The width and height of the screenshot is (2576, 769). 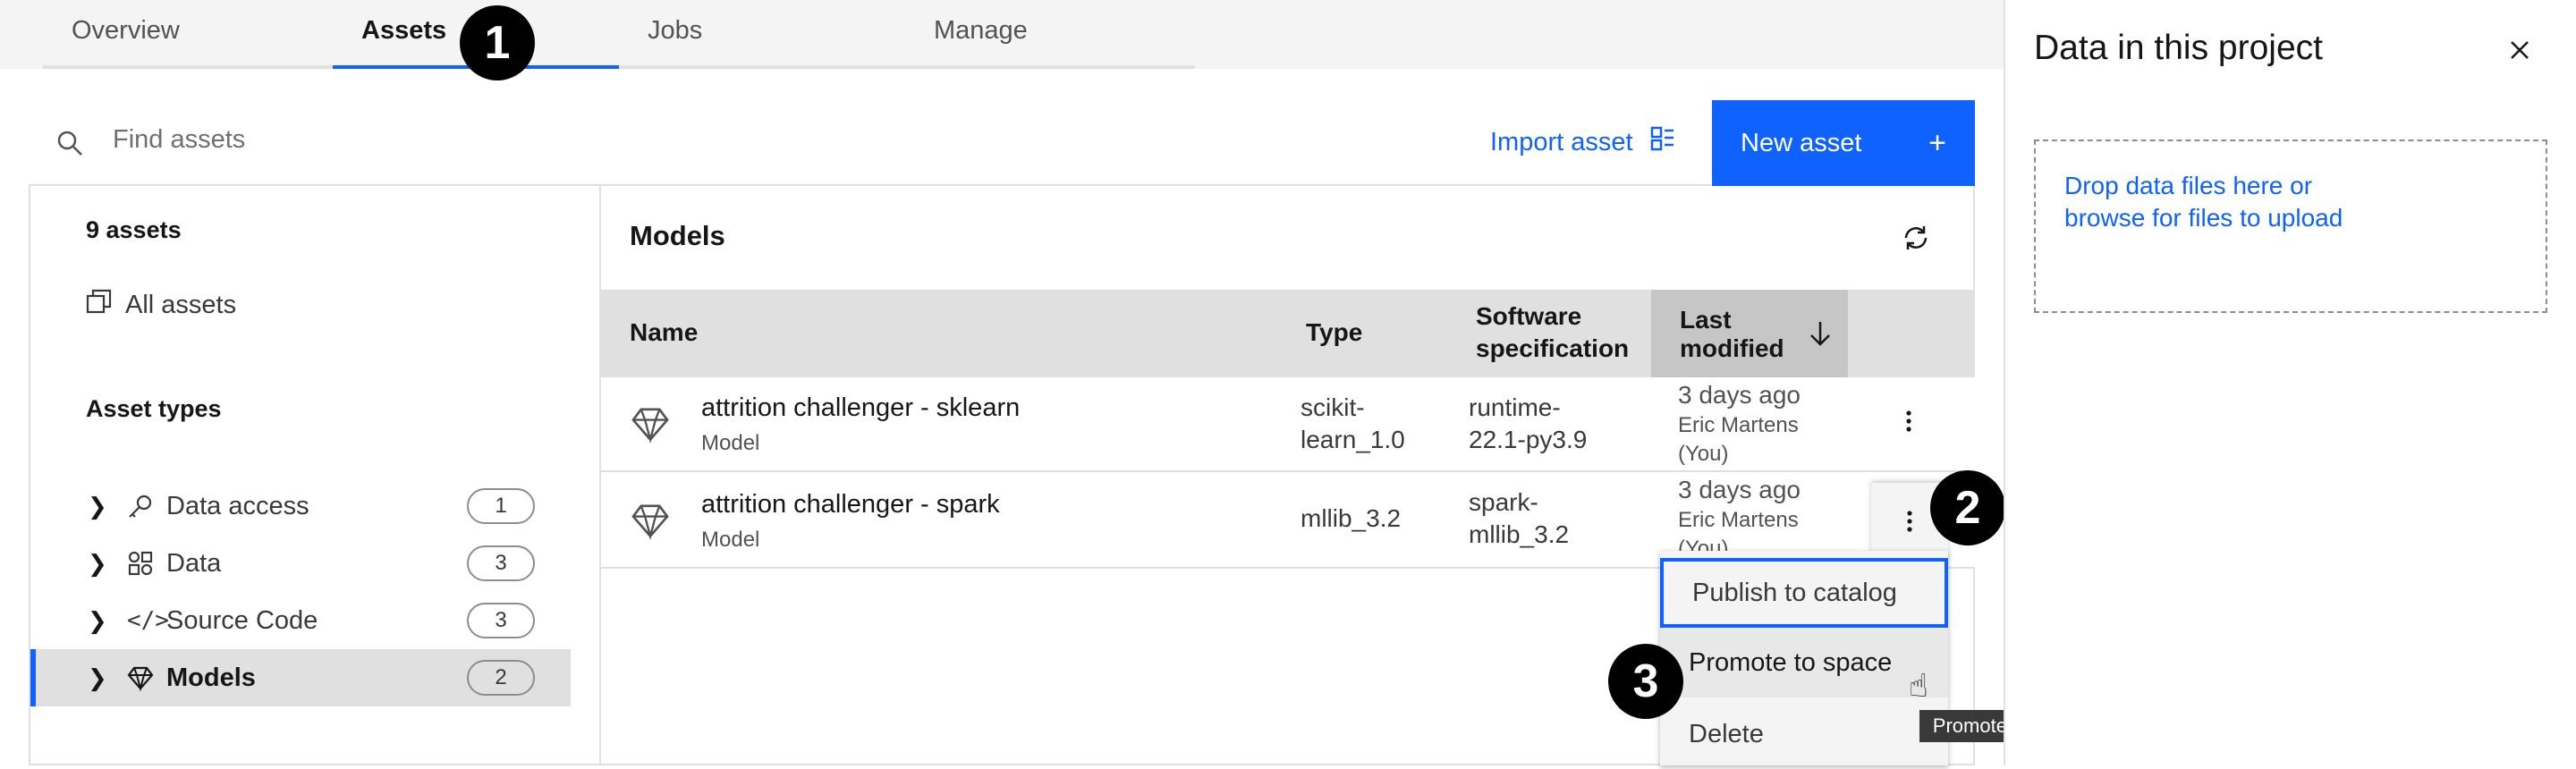 I want to click on search-input: Find assets, so click(x=179, y=140).